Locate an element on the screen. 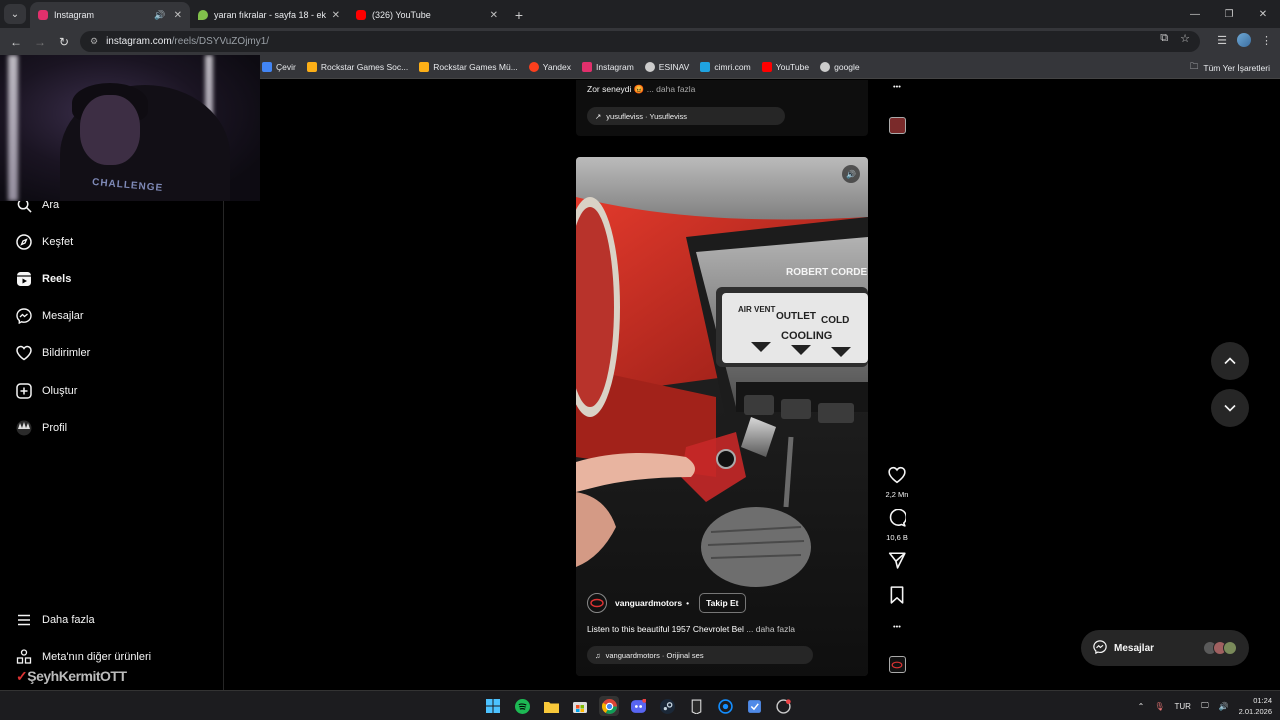 The height and width of the screenshot is (720, 1280). audio-pill: ↗ yusufleviss · Yusufleviss is located at coordinates (686, 116).